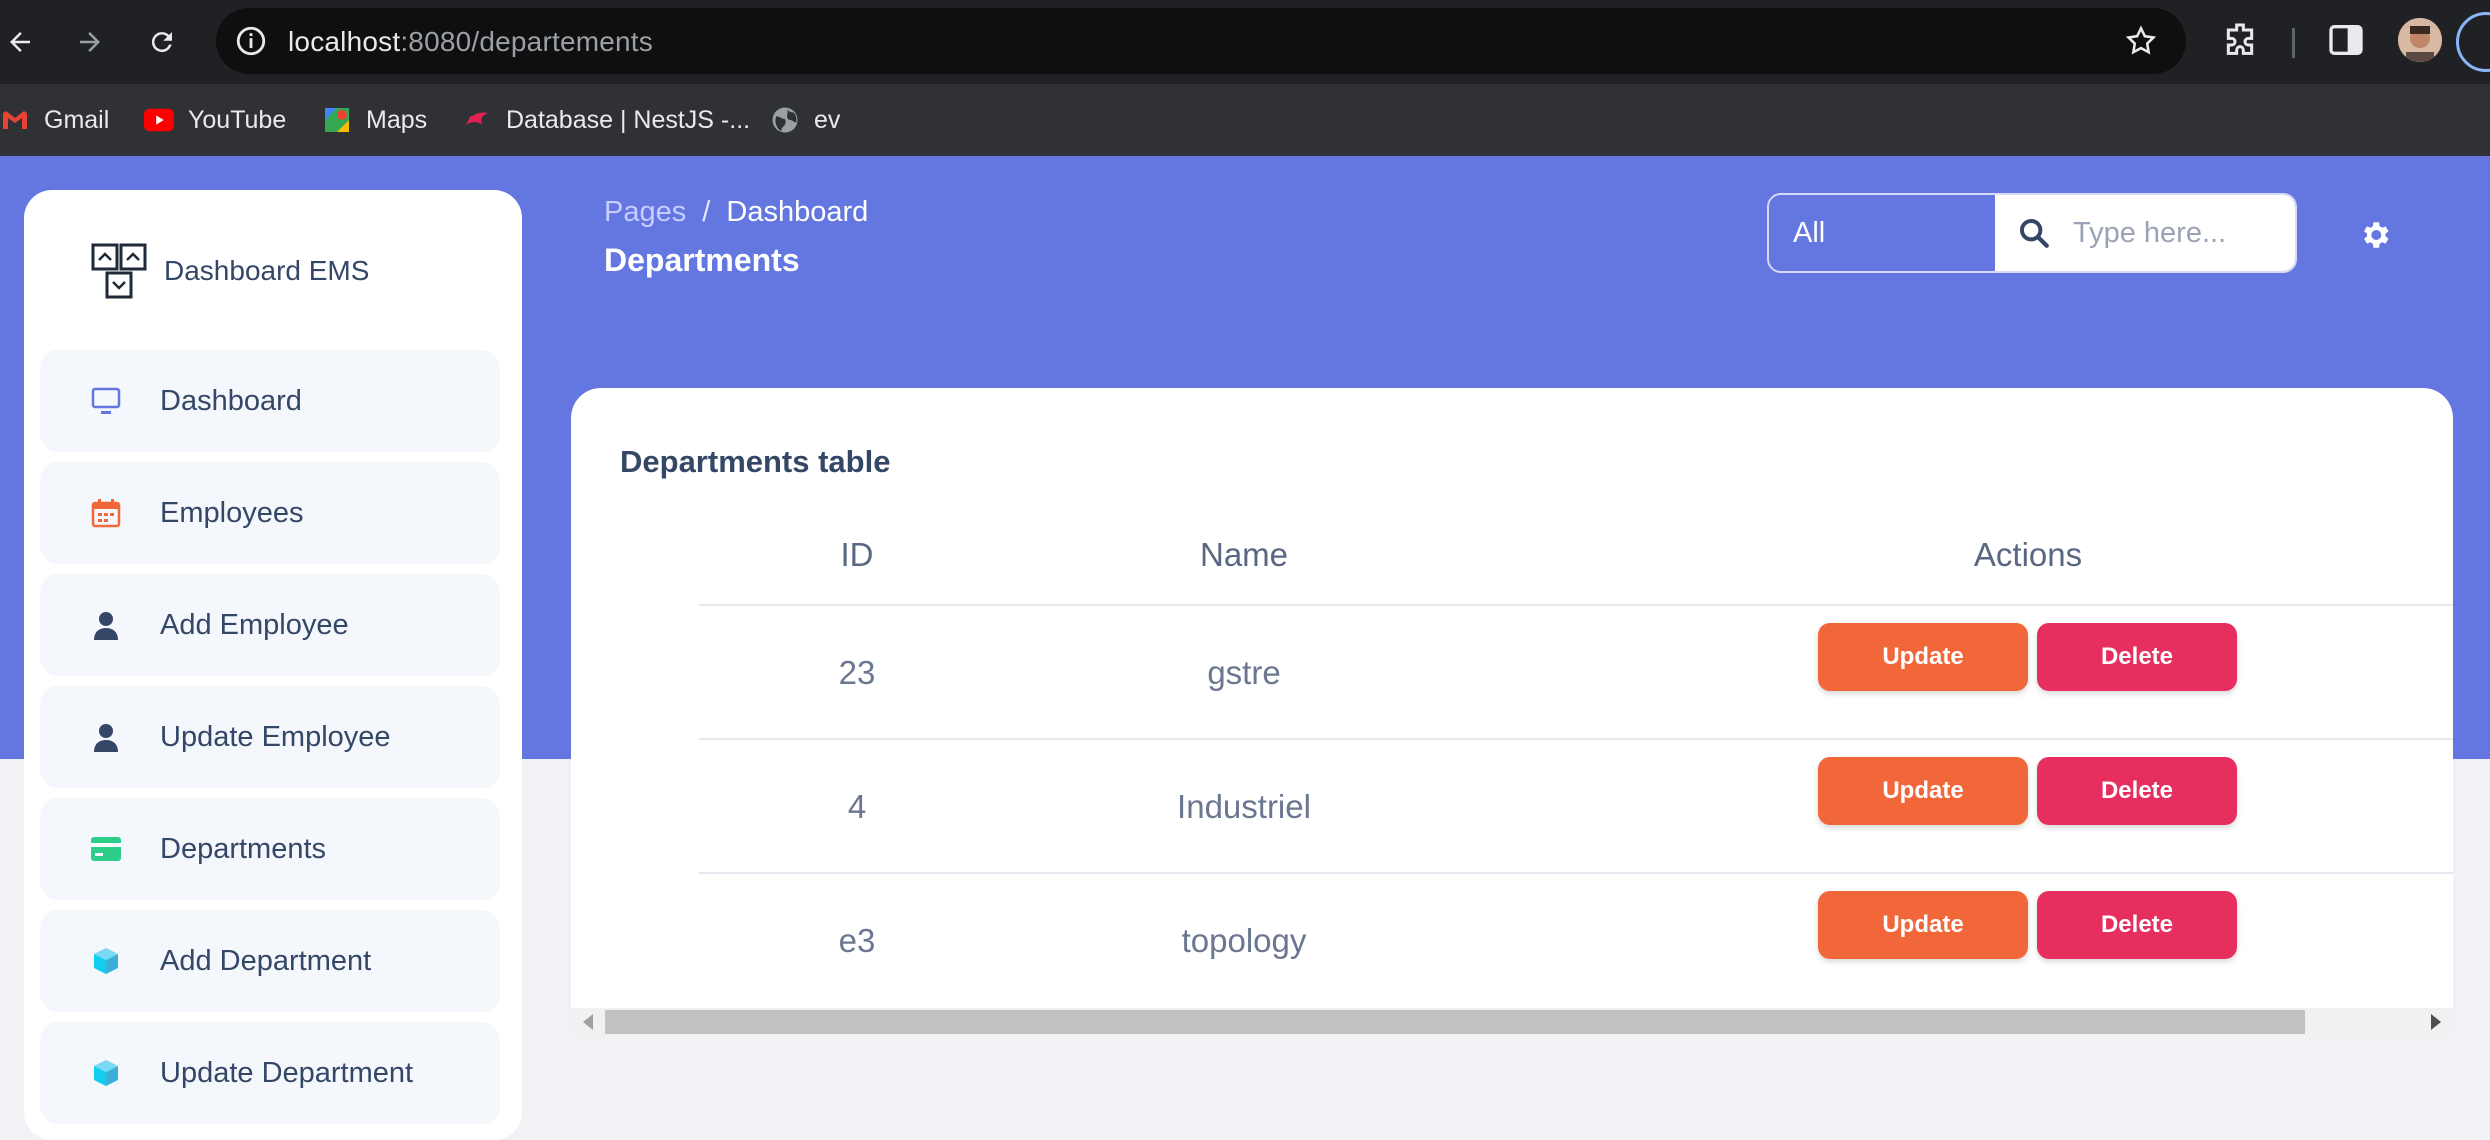 Image resolution: width=2490 pixels, height=1140 pixels. Describe the element at coordinates (397, 119) in the screenshot. I see `bookmark-label: Maps` at that location.